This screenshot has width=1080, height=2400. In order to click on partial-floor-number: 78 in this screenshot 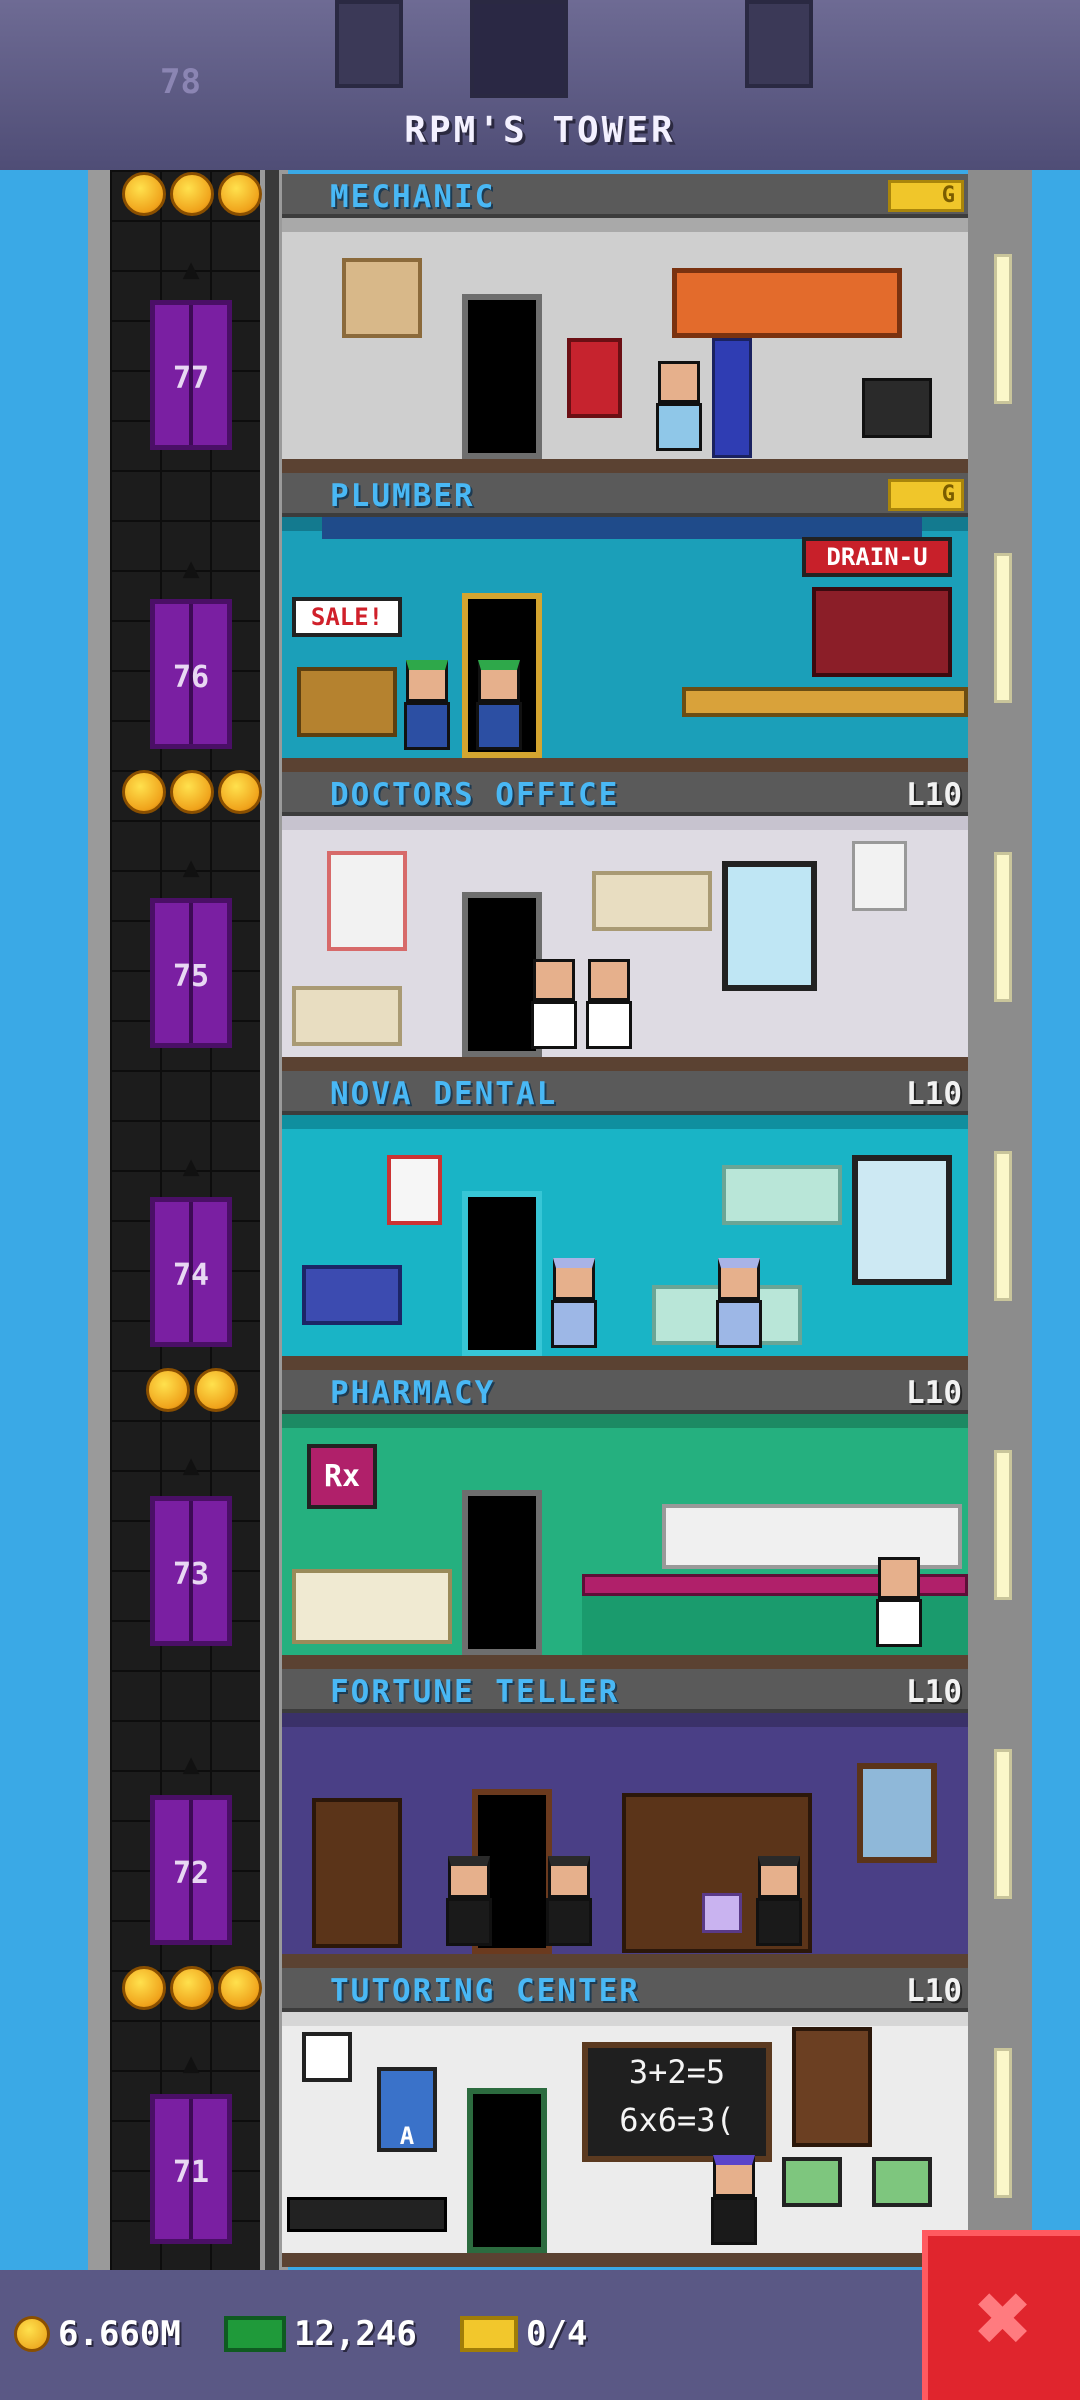, I will do `click(180, 82)`.